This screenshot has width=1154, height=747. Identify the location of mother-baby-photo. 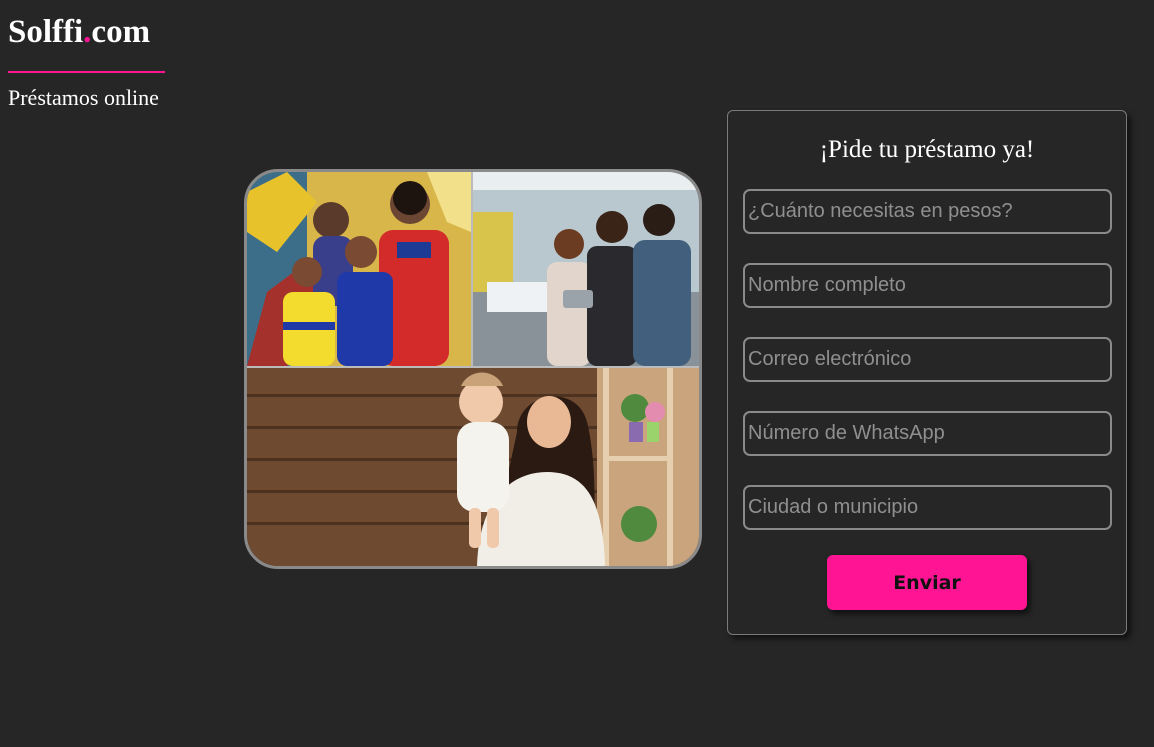
(473, 467).